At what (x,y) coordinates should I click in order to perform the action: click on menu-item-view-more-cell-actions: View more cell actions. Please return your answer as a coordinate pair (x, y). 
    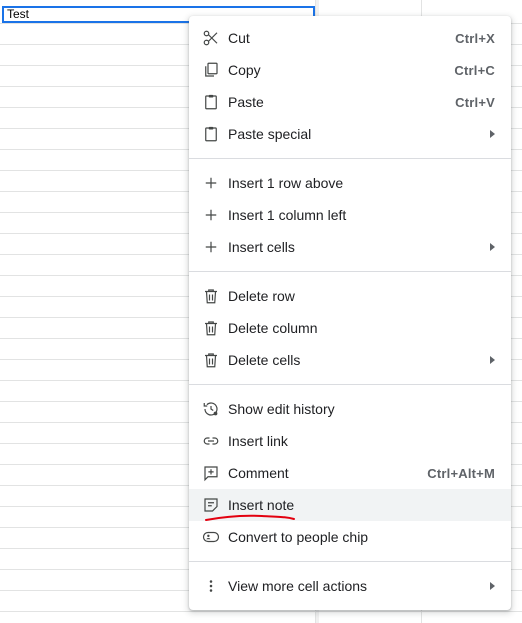
    Looking at the image, I should click on (350, 586).